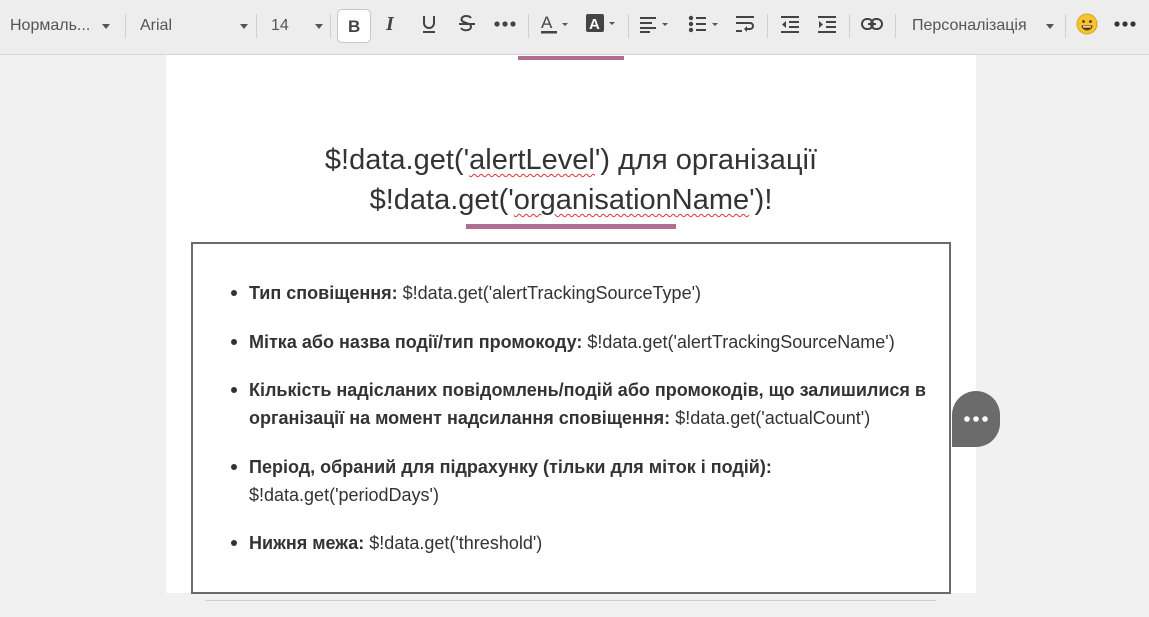  I want to click on svg-text: B, so click(354, 26).